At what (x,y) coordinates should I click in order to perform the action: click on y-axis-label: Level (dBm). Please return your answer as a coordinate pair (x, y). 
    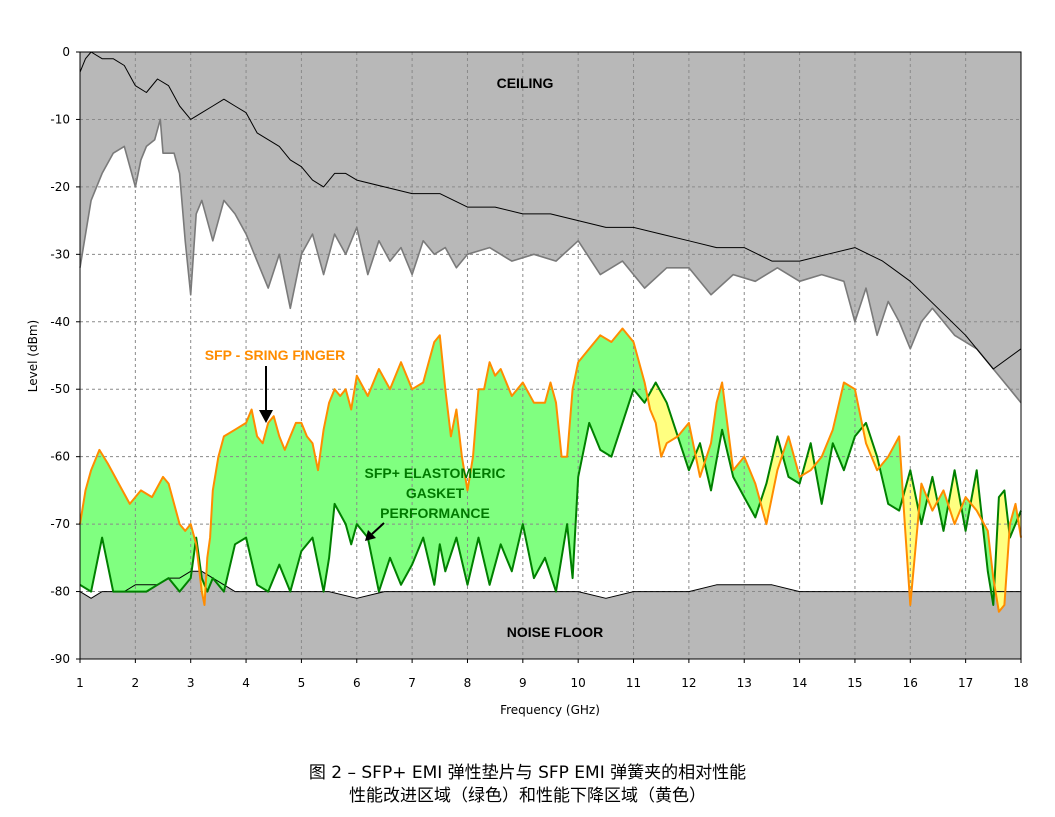
    Looking at the image, I should click on (33, 356).